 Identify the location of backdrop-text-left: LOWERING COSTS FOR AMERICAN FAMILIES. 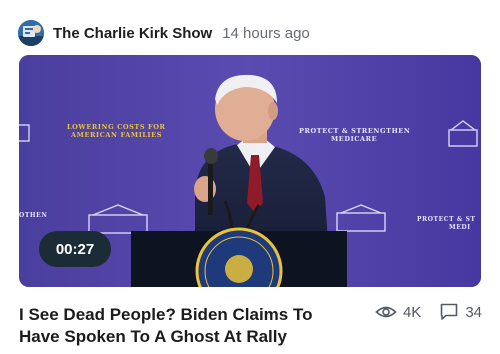
(117, 131).